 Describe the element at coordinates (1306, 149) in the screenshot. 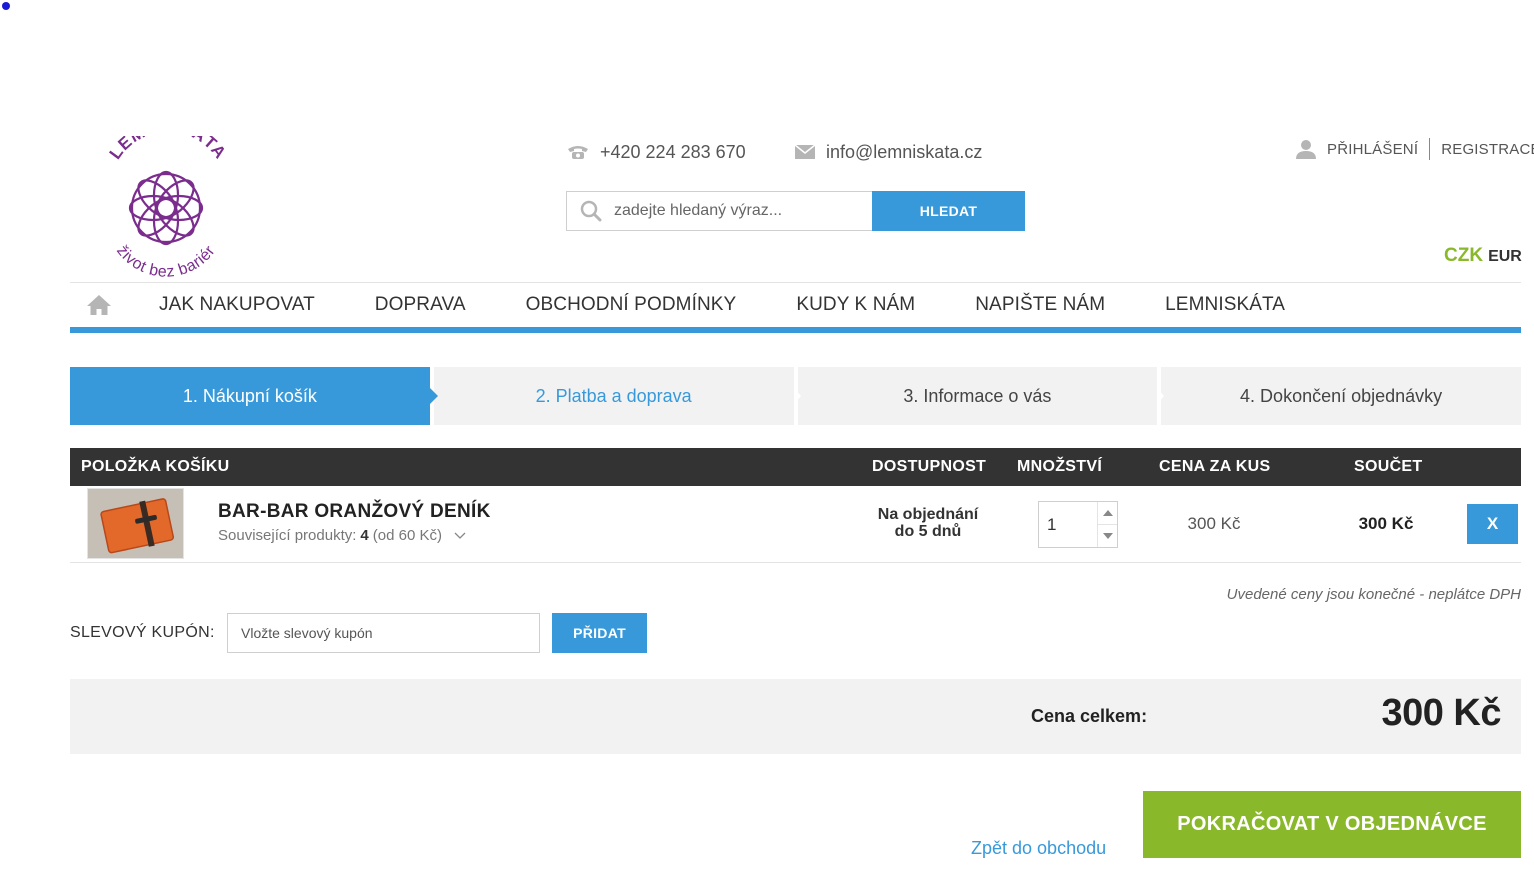

I see `user-icon` at that location.